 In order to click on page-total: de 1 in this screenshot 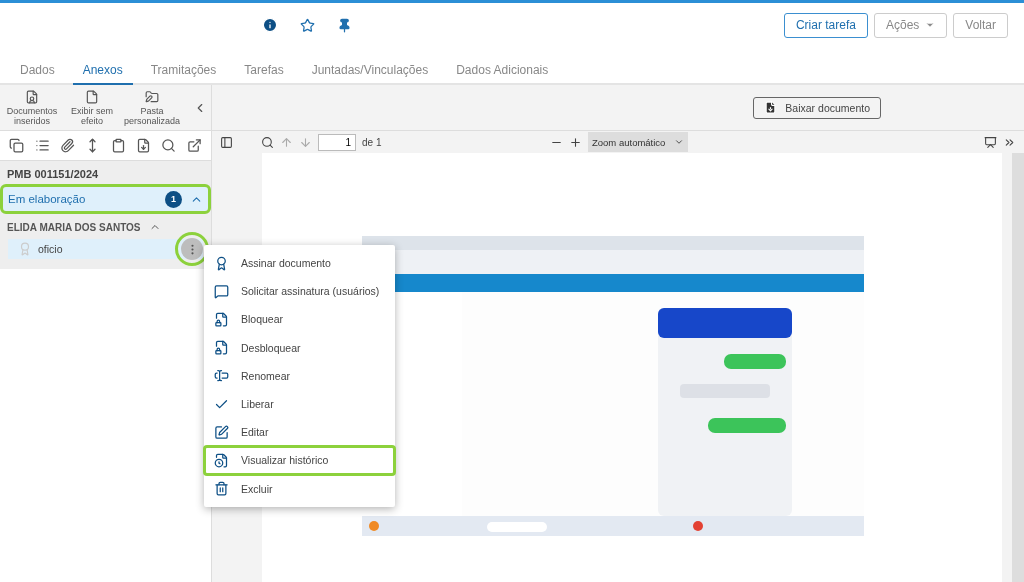, I will do `click(372, 142)`.